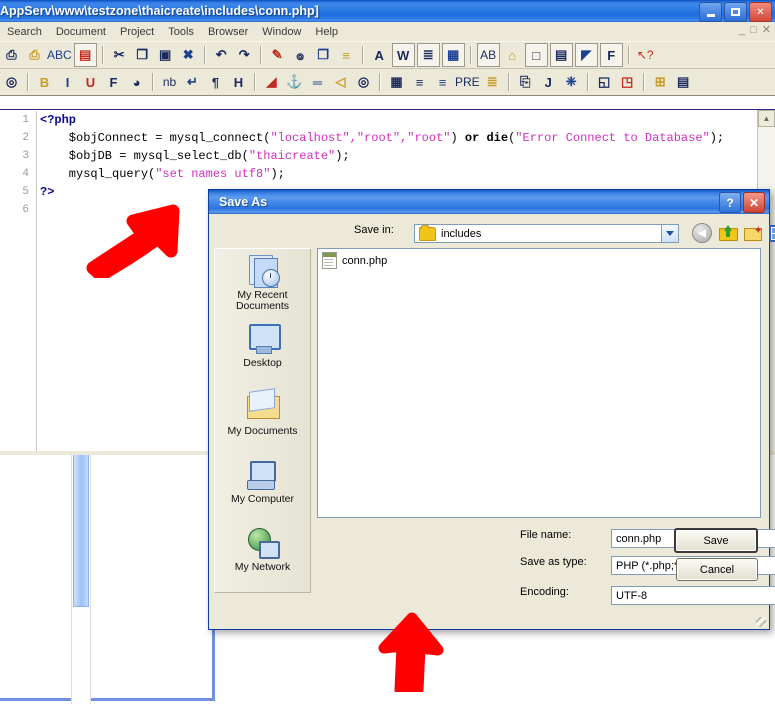 The image size is (775, 704). I want to click on cancel-button: Cancel, so click(717, 569).